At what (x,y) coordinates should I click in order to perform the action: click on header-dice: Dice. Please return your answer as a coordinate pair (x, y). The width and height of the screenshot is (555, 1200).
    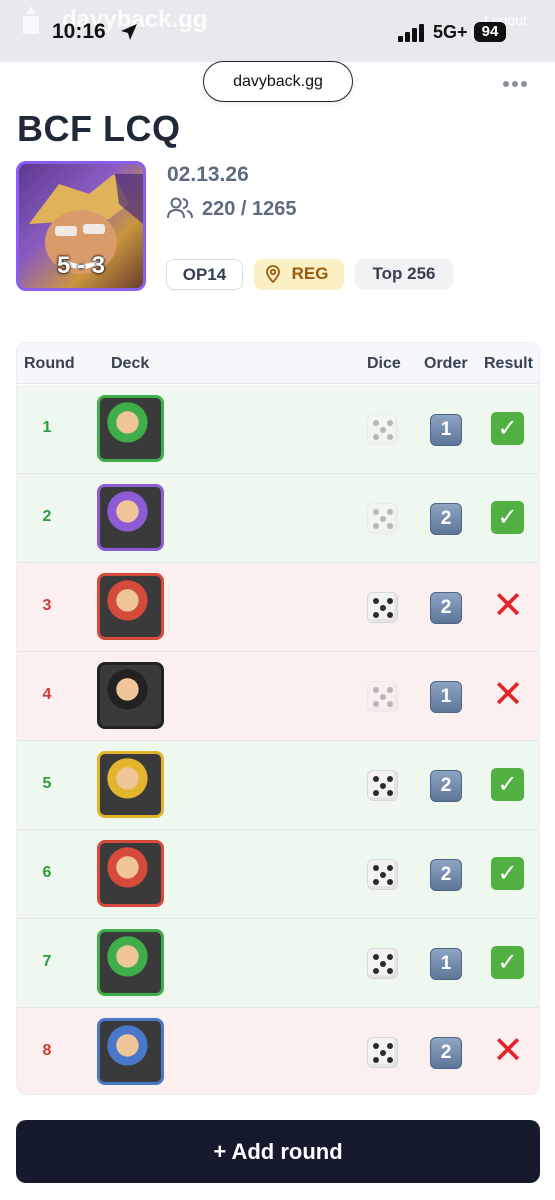
    Looking at the image, I should click on (384, 363).